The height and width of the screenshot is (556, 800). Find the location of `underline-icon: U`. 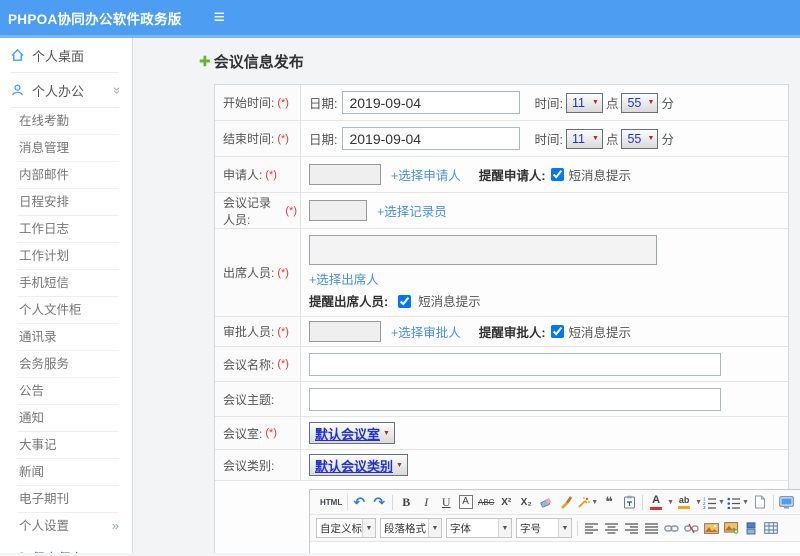

underline-icon: U is located at coordinates (446, 502).